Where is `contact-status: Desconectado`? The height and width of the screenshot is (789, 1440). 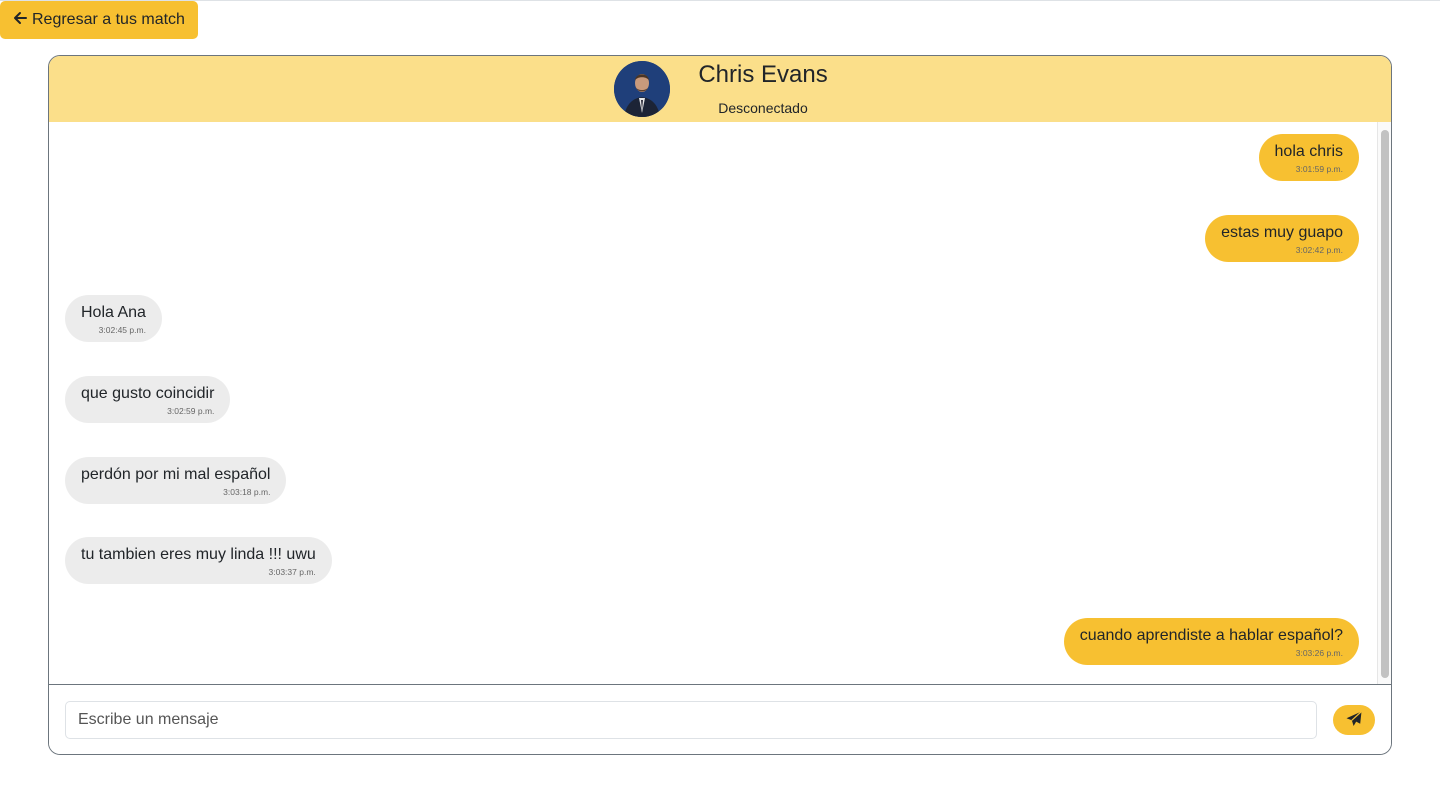
contact-status: Desconectado is located at coordinates (763, 108).